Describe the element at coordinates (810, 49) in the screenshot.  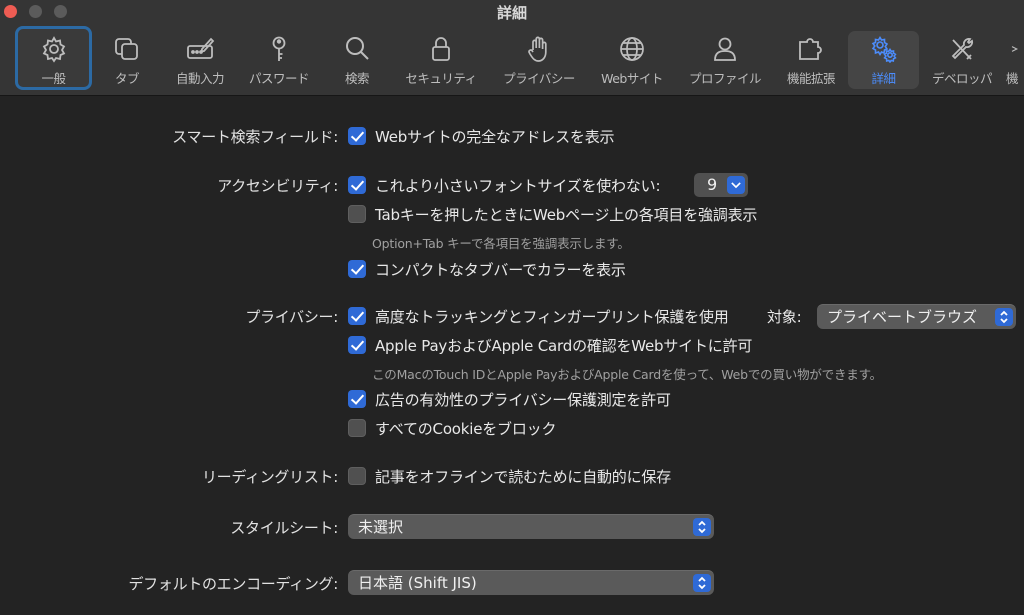
I see `puzzle-icon` at that location.